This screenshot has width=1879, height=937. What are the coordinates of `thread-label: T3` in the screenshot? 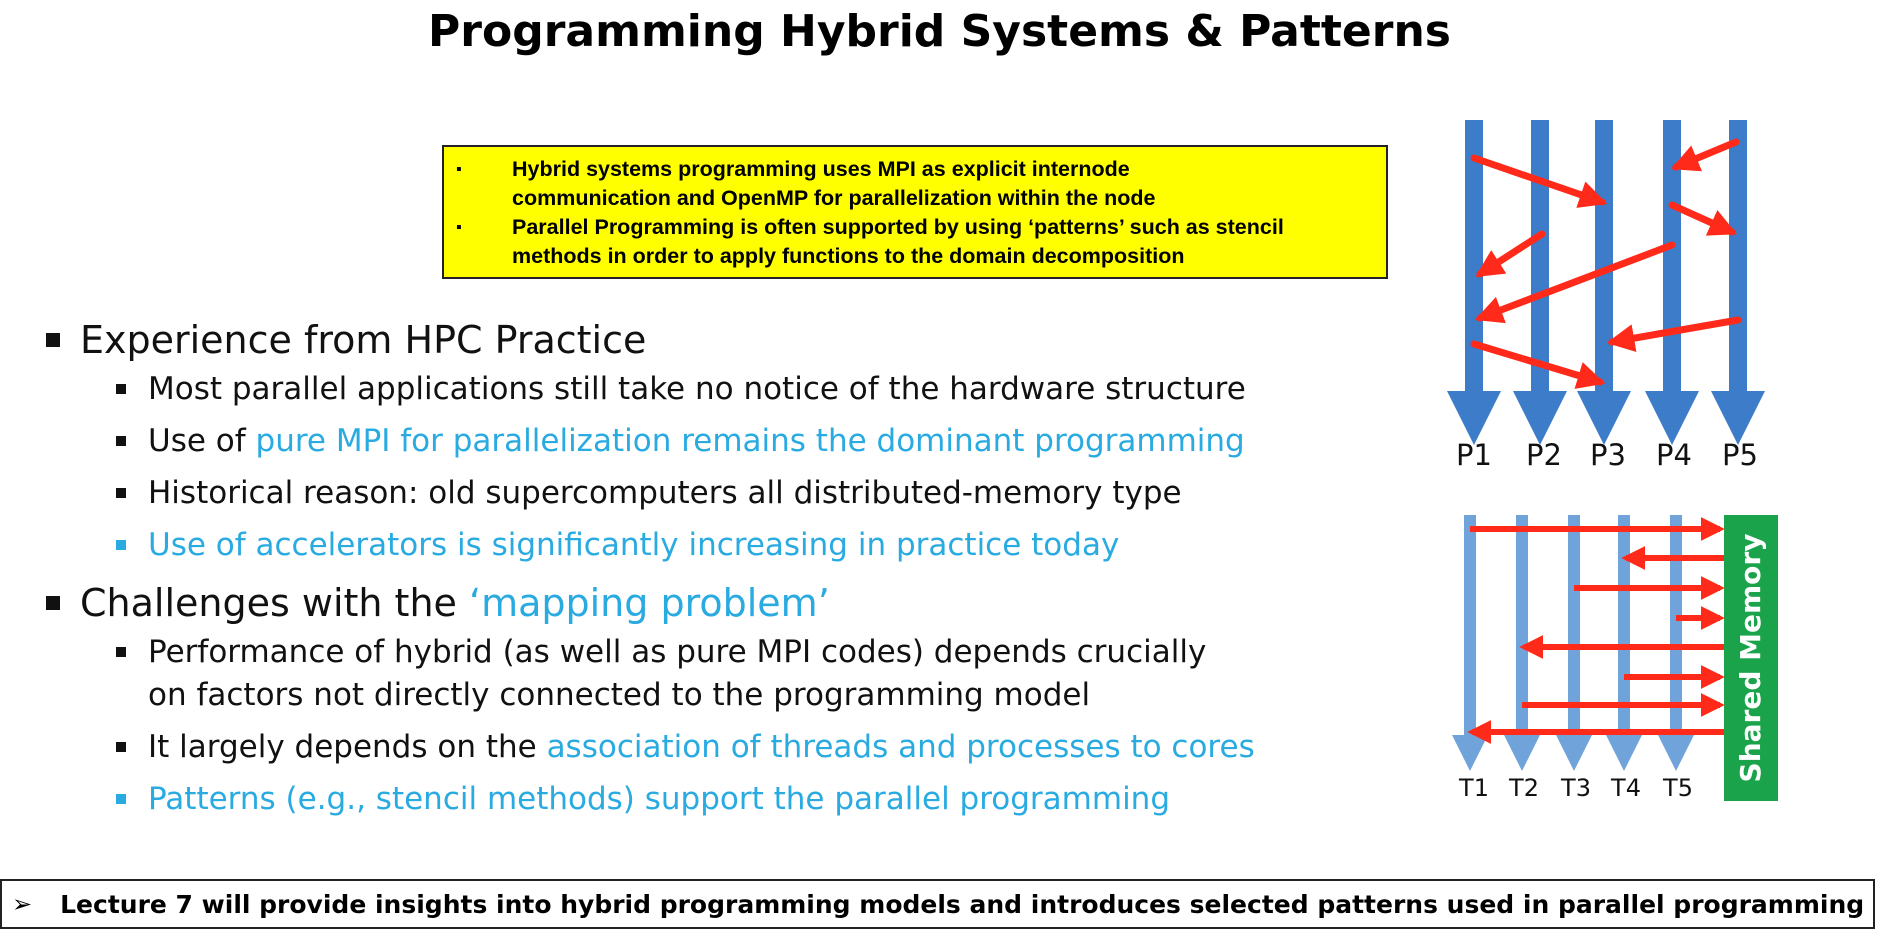 It's located at (1575, 788).